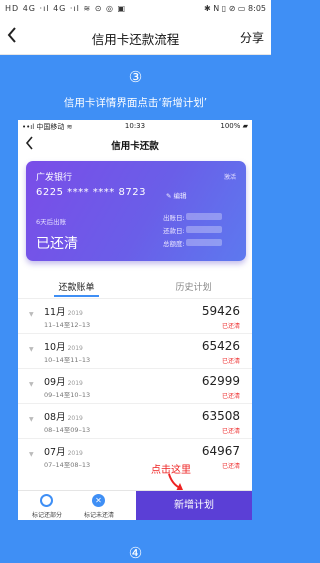 Image resolution: width=320 pixels, height=563 pixels. I want to click on bill-month: 09月, so click(55, 382).